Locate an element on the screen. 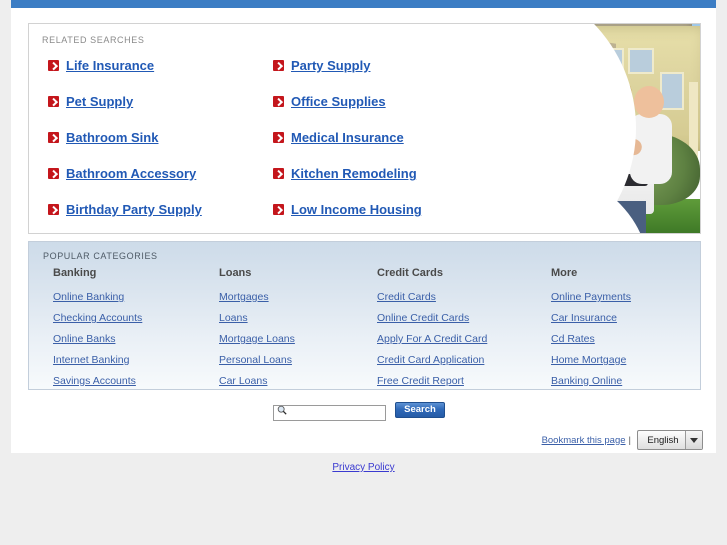 The image size is (727, 545). bookmark-this-page-link: Bookmark this page is located at coordinates (584, 440).